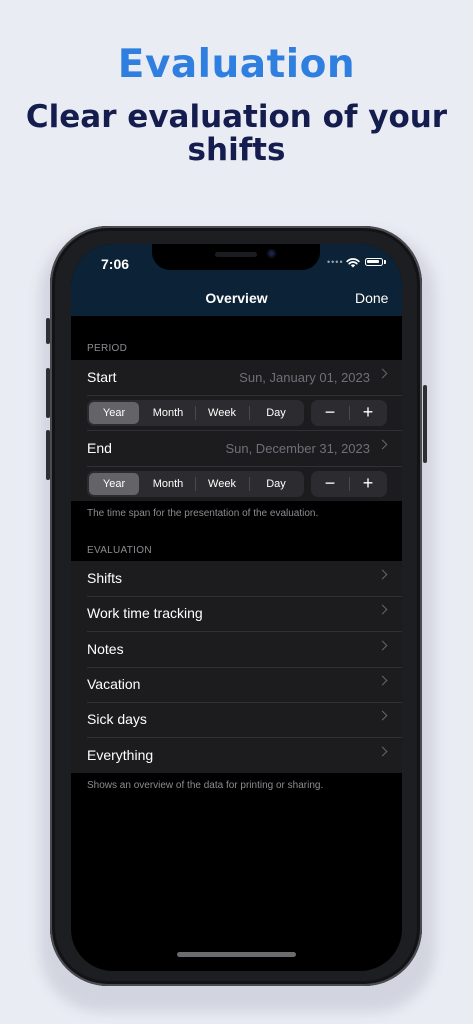  Describe the element at coordinates (236, 150) in the screenshot. I see `promo-subtitle-line-2: shifts` at that location.